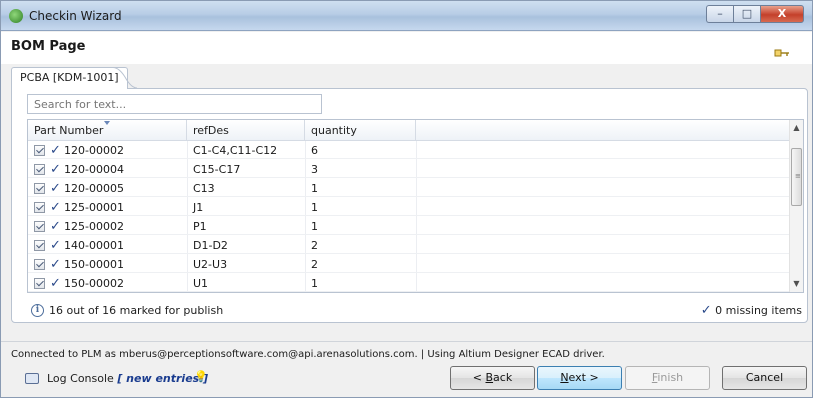 The height and width of the screenshot is (398, 813). I want to click on refdes-cell: C13, so click(204, 188).